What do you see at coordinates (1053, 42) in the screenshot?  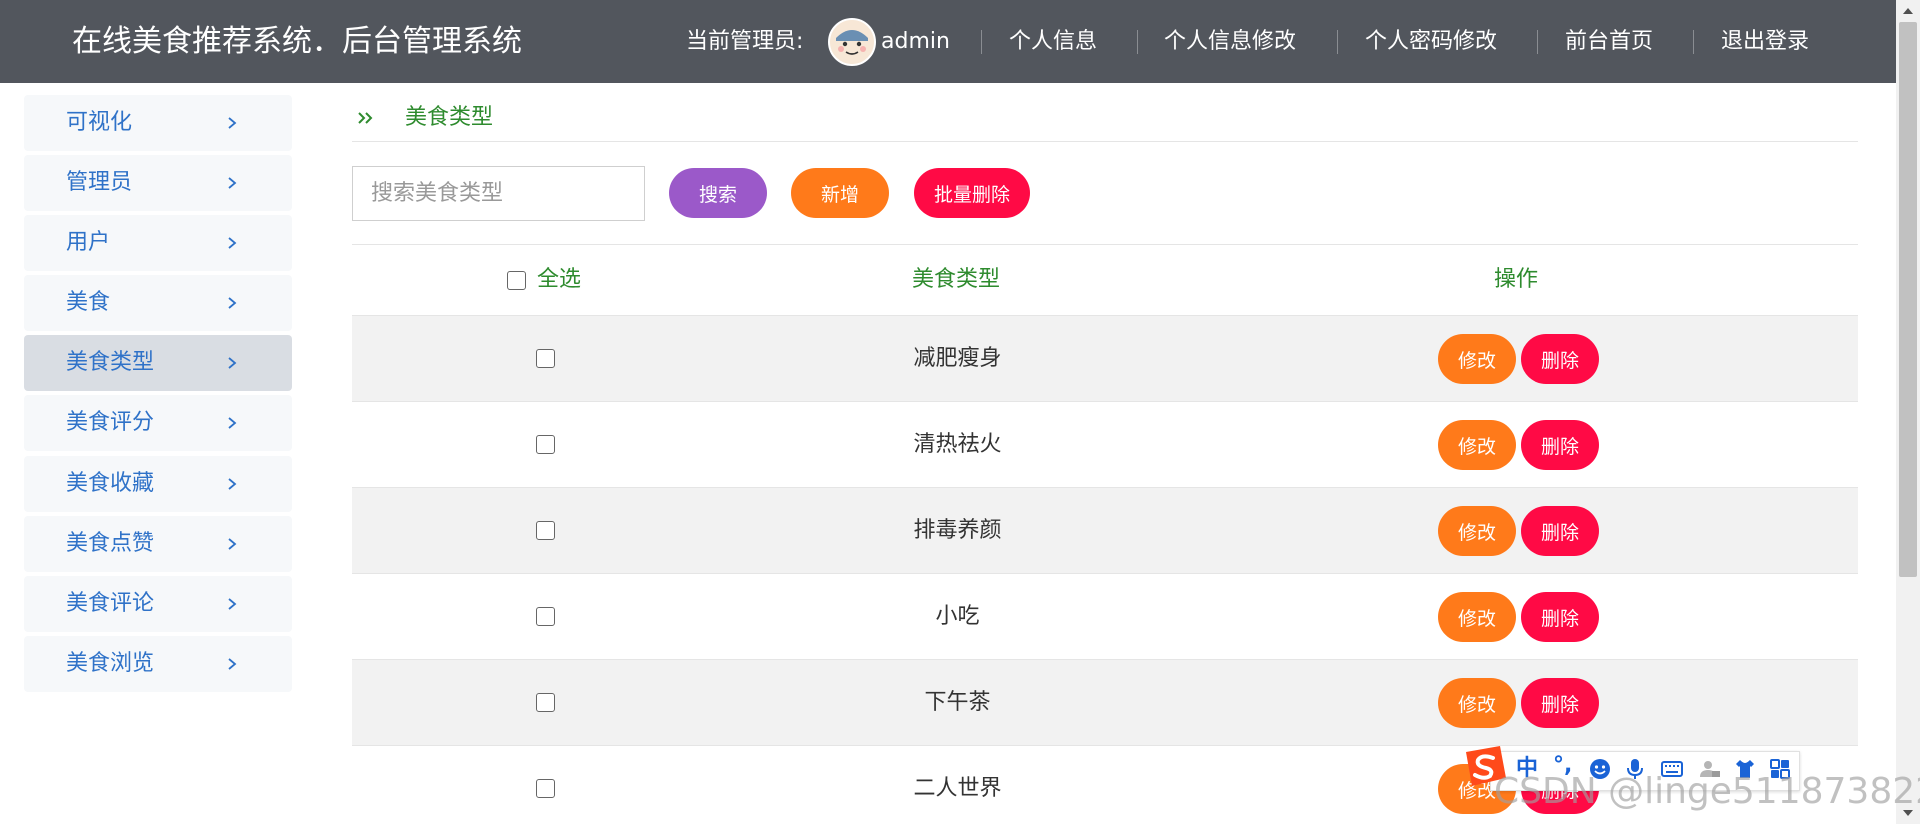 I see `nav-profile: 个人信息` at bounding box center [1053, 42].